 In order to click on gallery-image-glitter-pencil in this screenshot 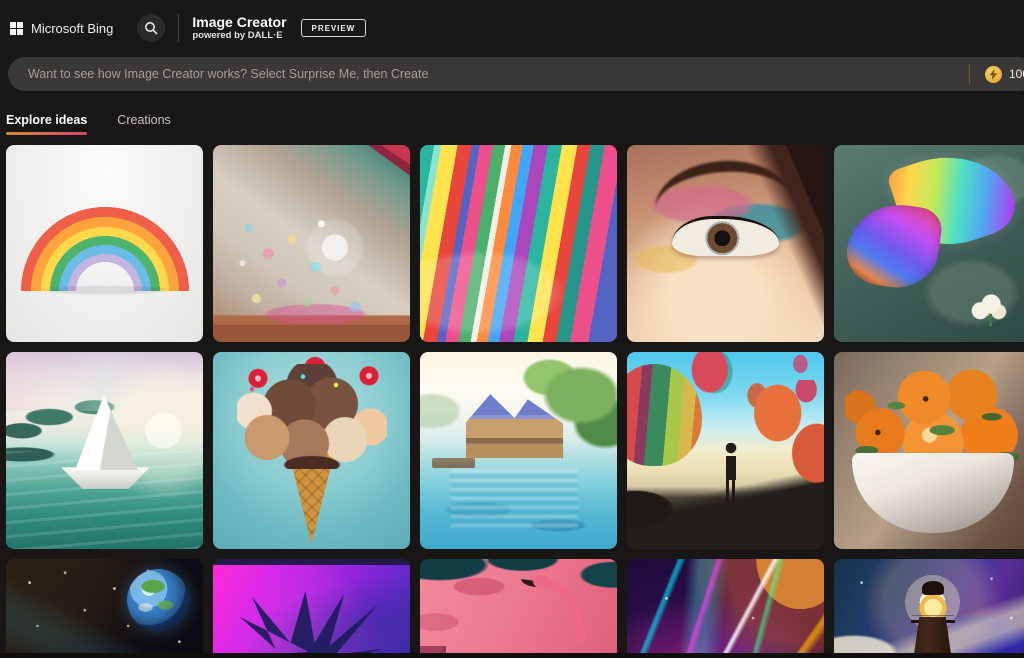, I will do `click(311, 243)`.